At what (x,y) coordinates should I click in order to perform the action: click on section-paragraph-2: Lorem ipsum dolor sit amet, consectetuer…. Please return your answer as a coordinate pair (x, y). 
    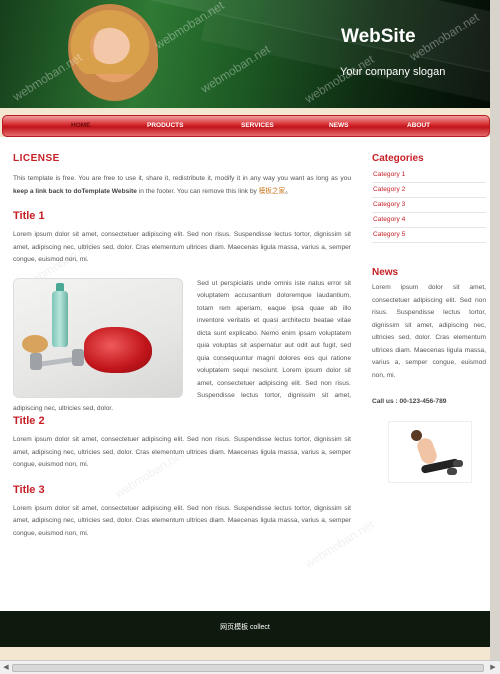
    Looking at the image, I should click on (182, 452).